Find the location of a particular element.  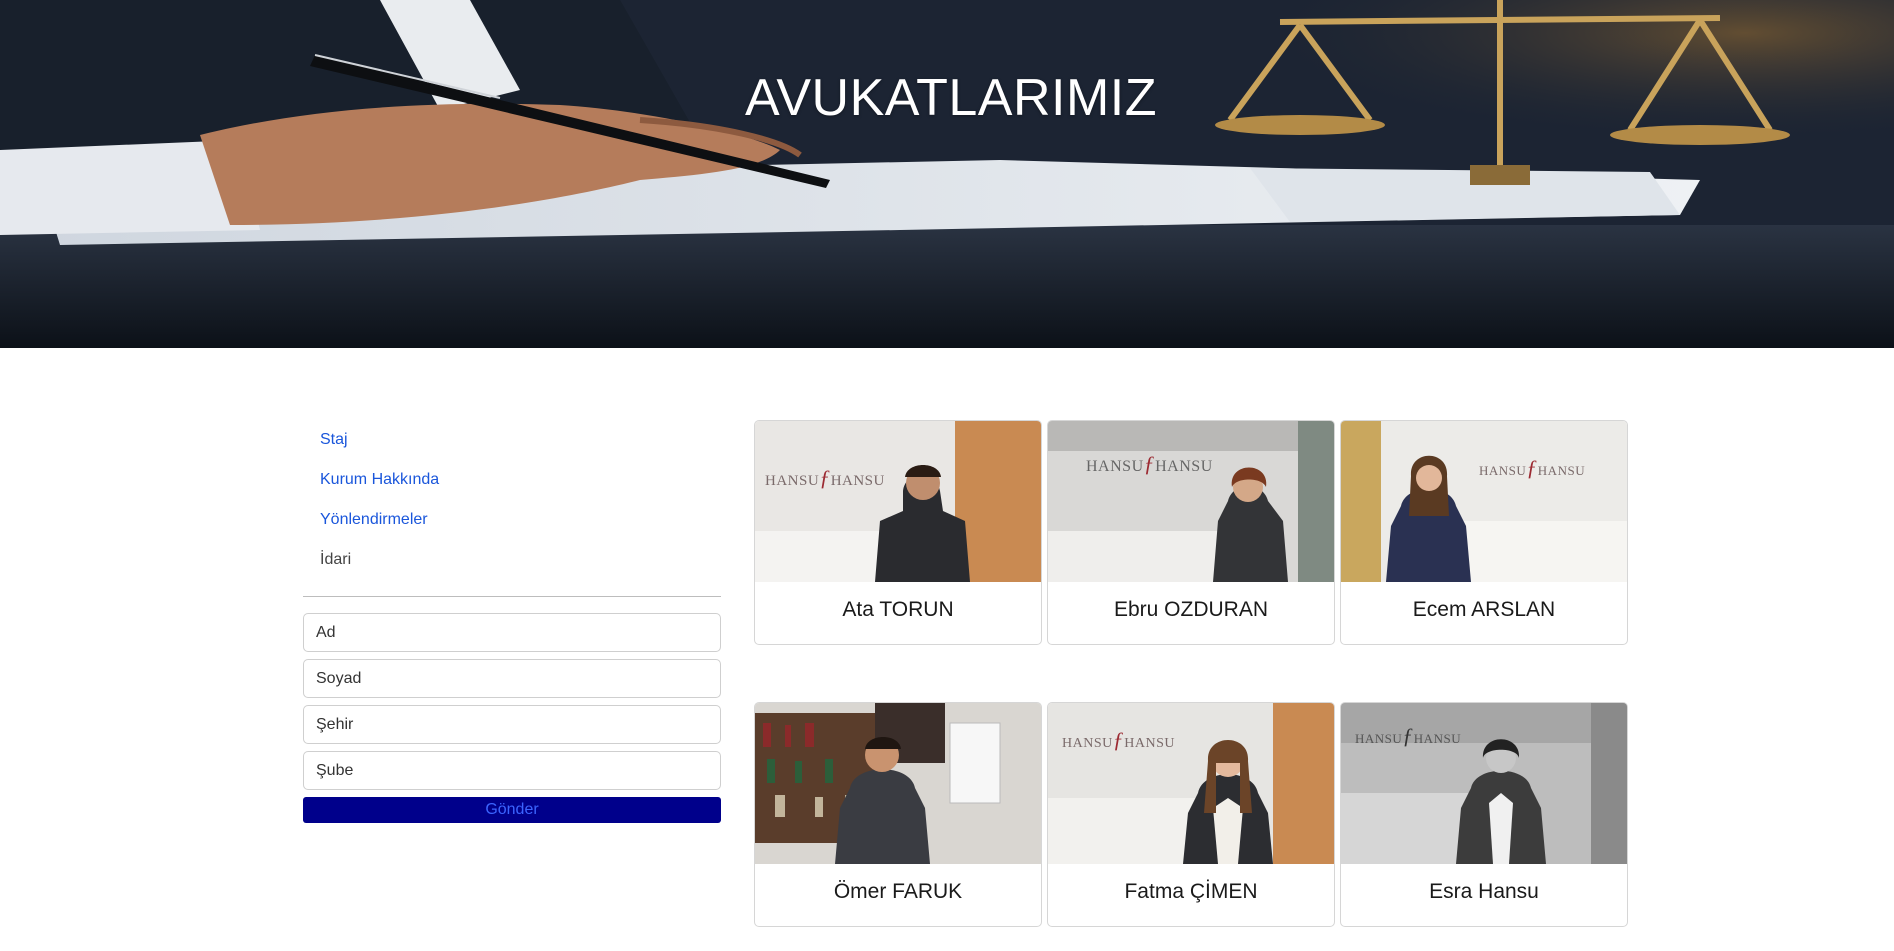

lawyer-name: Esra Hansu is located at coordinates (1484, 891).